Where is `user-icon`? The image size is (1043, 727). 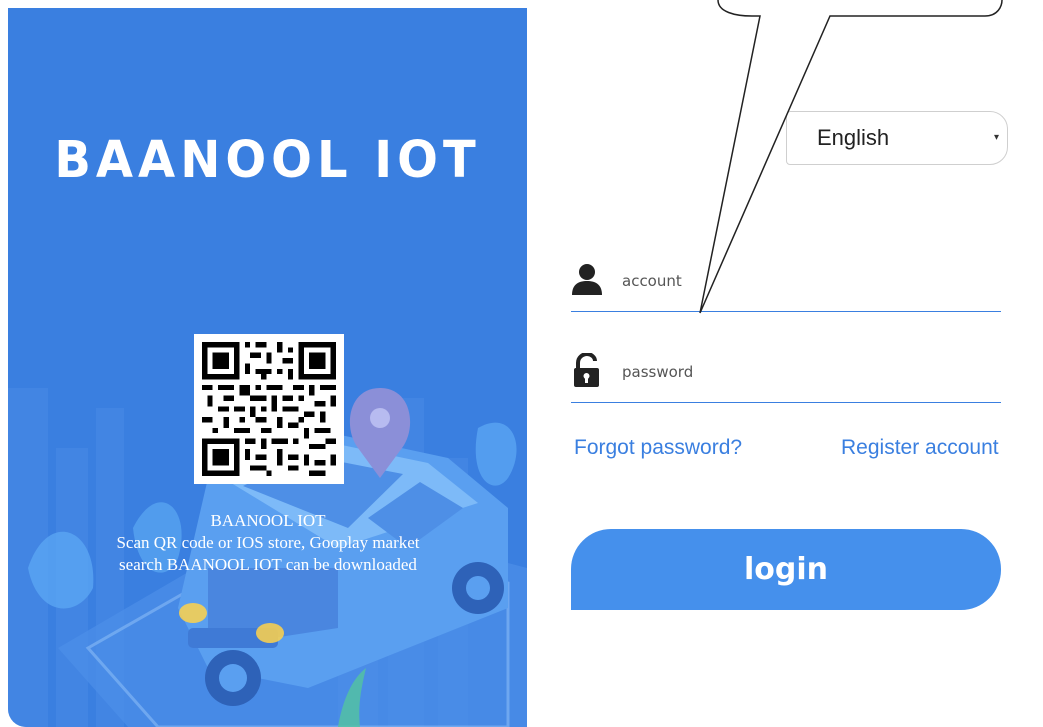
user-icon is located at coordinates (587, 280).